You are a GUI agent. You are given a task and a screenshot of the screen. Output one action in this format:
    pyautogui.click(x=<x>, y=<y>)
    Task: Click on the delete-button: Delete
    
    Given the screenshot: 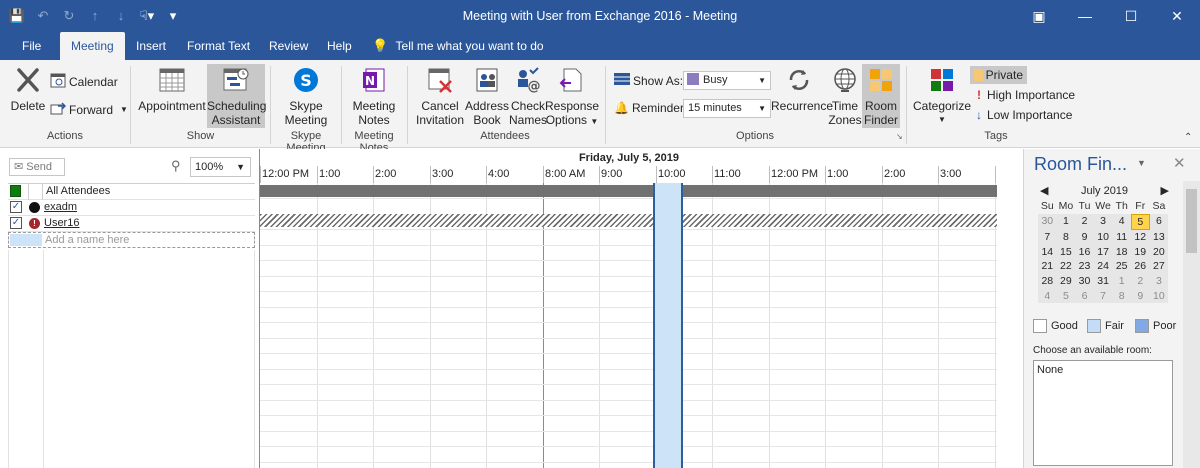 What is the action you would take?
    pyautogui.click(x=28, y=89)
    